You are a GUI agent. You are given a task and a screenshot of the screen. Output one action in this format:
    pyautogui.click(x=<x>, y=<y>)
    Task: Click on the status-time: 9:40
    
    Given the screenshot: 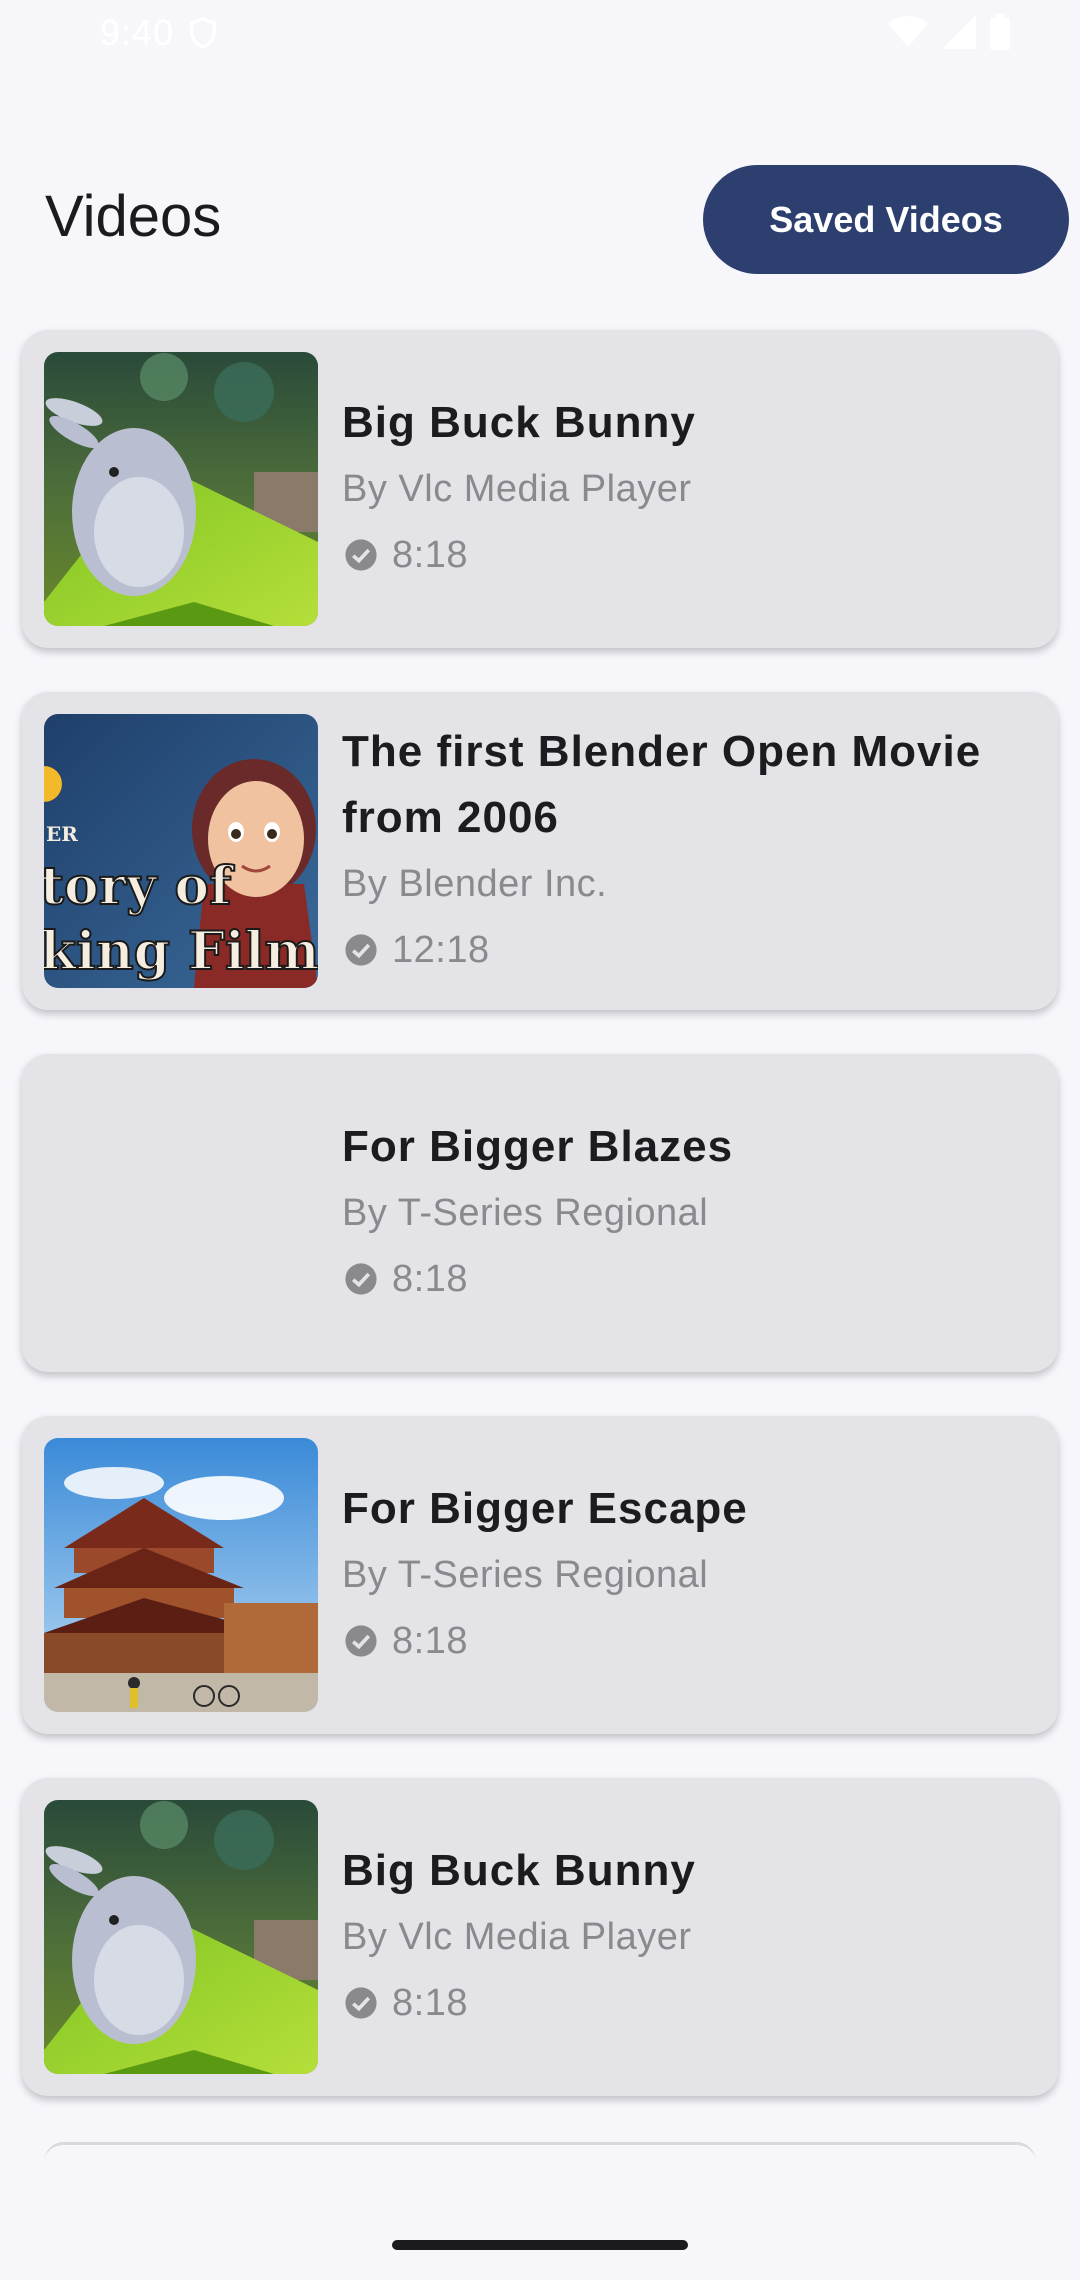 What is the action you would take?
    pyautogui.click(x=137, y=32)
    